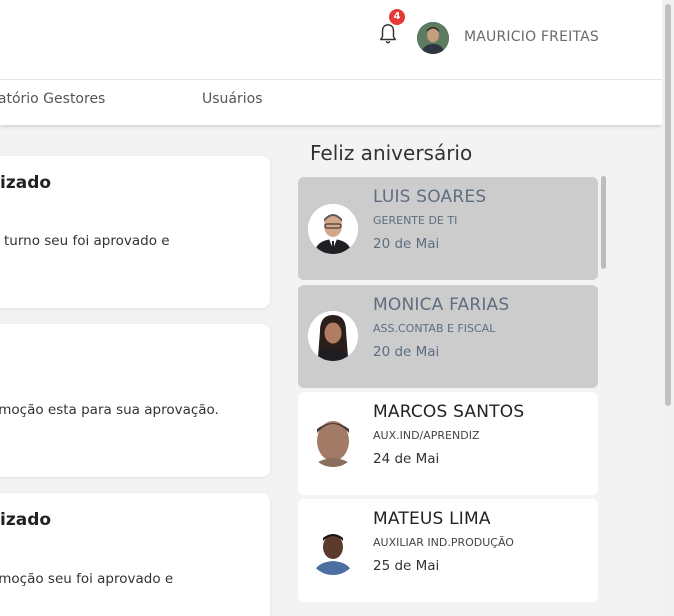  Describe the element at coordinates (52, 99) in the screenshot. I see `nav-item-relatorio-gestores: latório Gestores` at that location.